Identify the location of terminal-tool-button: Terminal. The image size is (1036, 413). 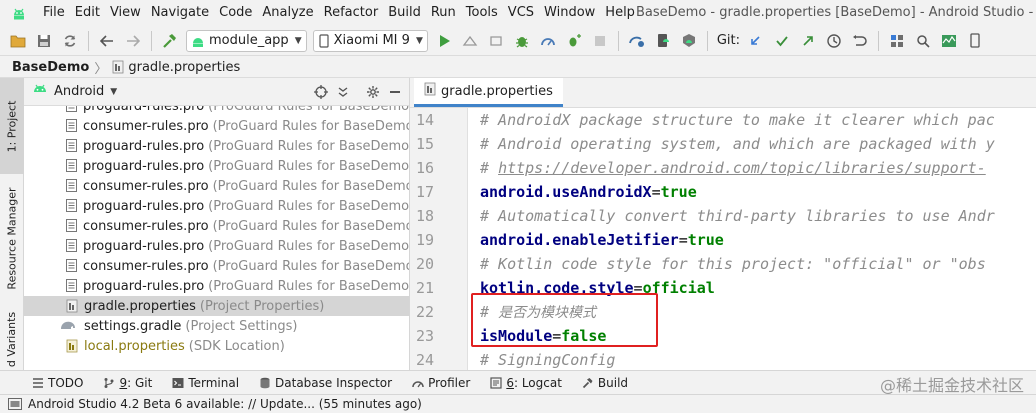
(205, 383).